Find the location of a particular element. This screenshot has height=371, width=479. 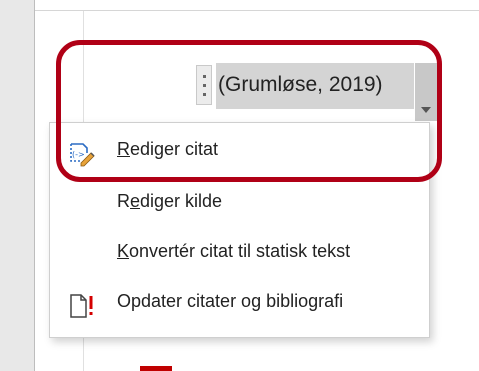

citation-options-dropdown is located at coordinates (426, 92).